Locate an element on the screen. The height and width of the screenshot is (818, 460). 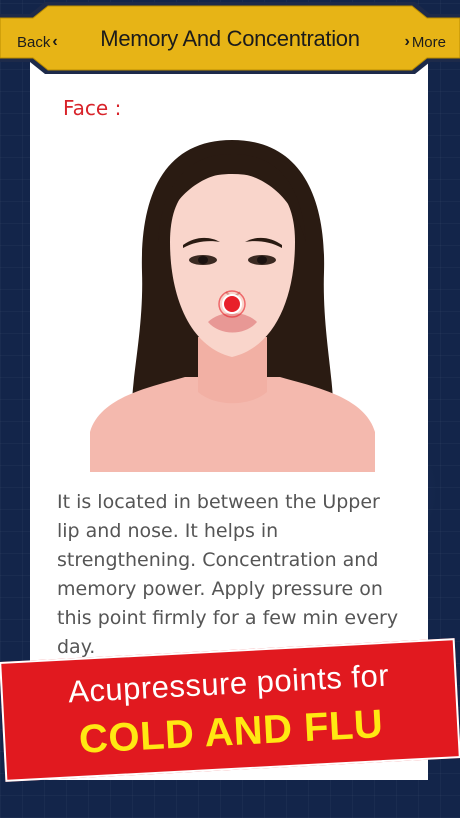
back-label: Back is located at coordinates (34, 42).